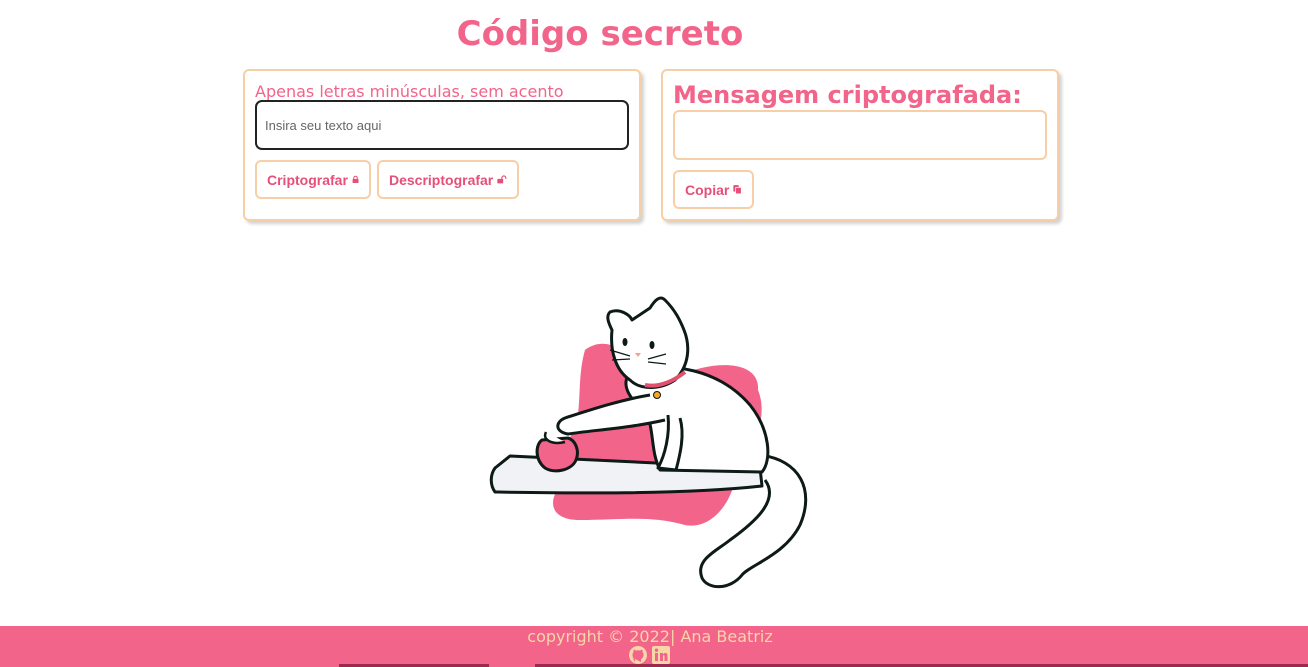 The height and width of the screenshot is (667, 1308). What do you see at coordinates (442, 125) in the screenshot?
I see `message-input` at bounding box center [442, 125].